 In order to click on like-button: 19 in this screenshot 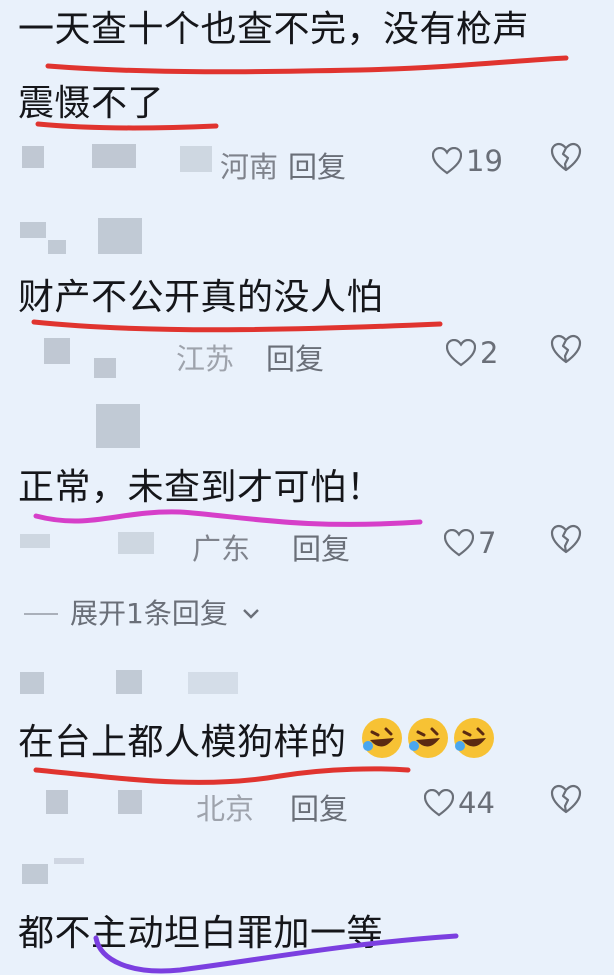, I will do `click(467, 161)`.